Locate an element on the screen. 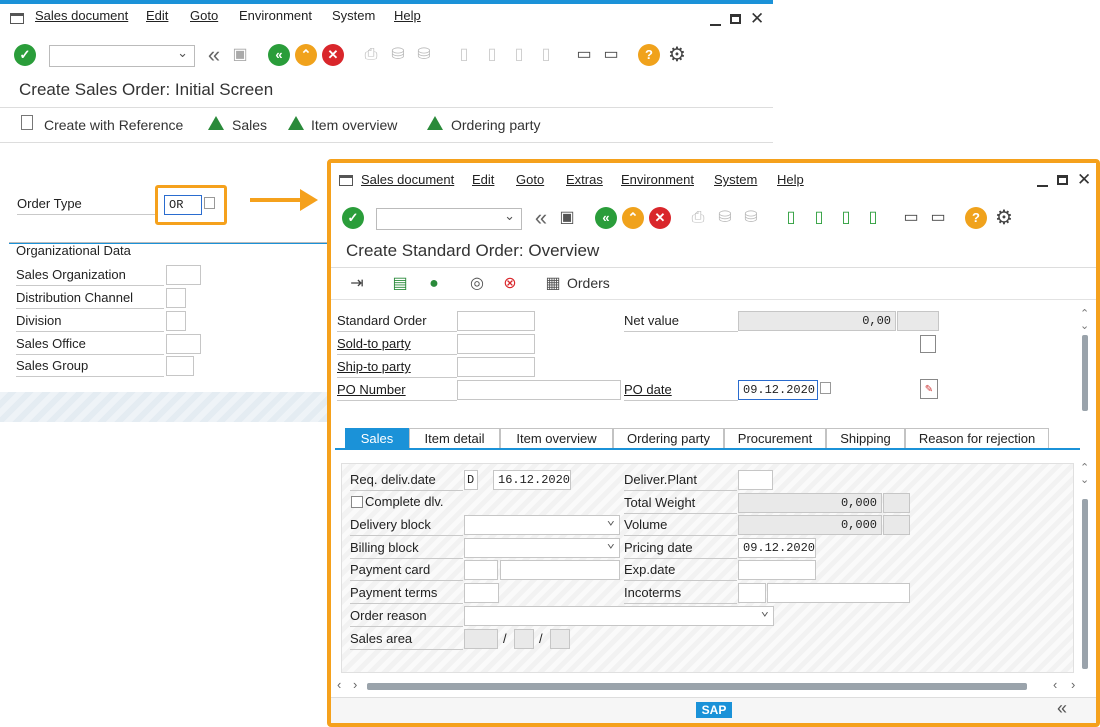  menu-icon is located at coordinates (17, 18).